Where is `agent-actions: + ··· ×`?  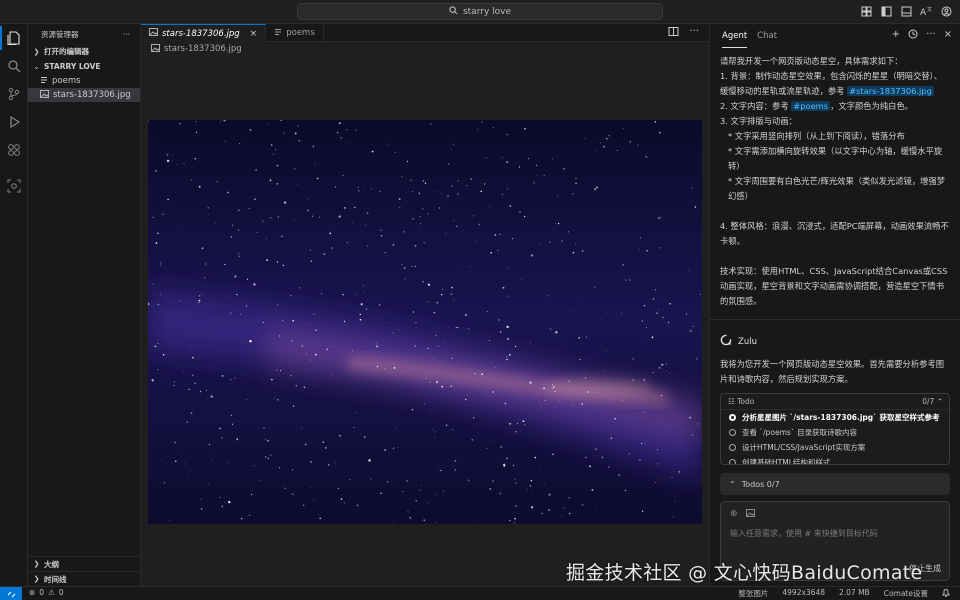
agent-actions: + ··· × is located at coordinates (922, 35).